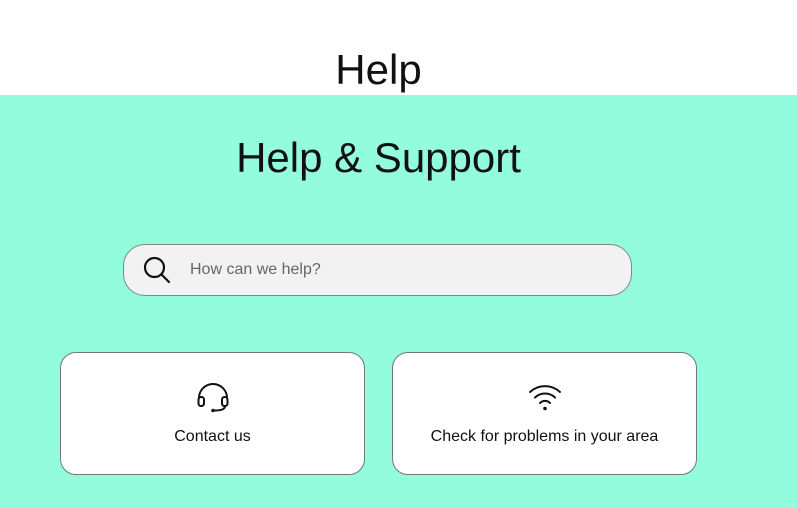  Describe the element at coordinates (544, 397) in the screenshot. I see `wifi-icon` at that location.